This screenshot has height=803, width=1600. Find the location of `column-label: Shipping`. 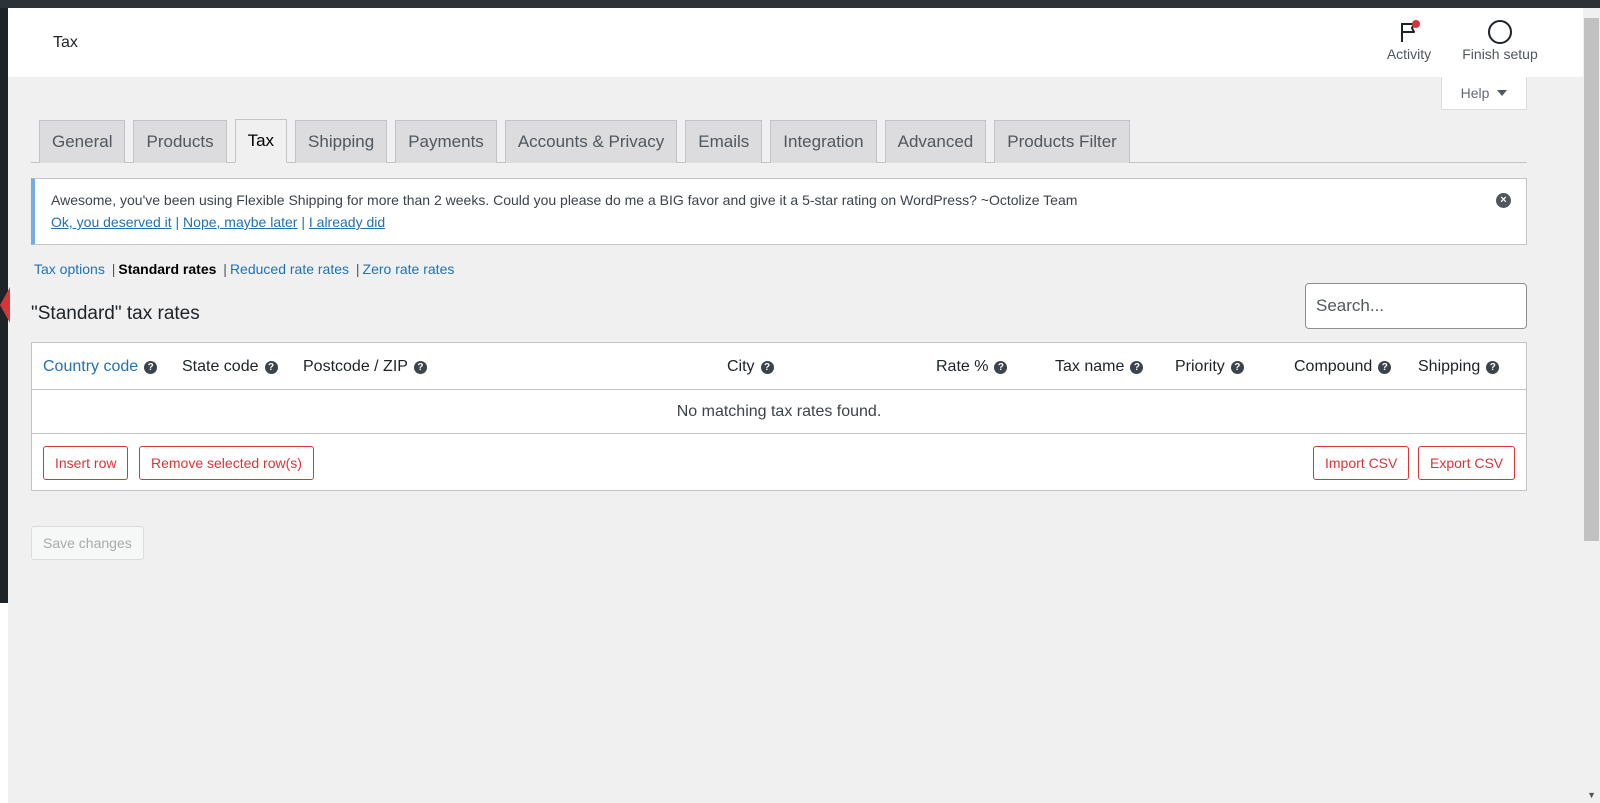

column-label: Shipping is located at coordinates (1449, 366).